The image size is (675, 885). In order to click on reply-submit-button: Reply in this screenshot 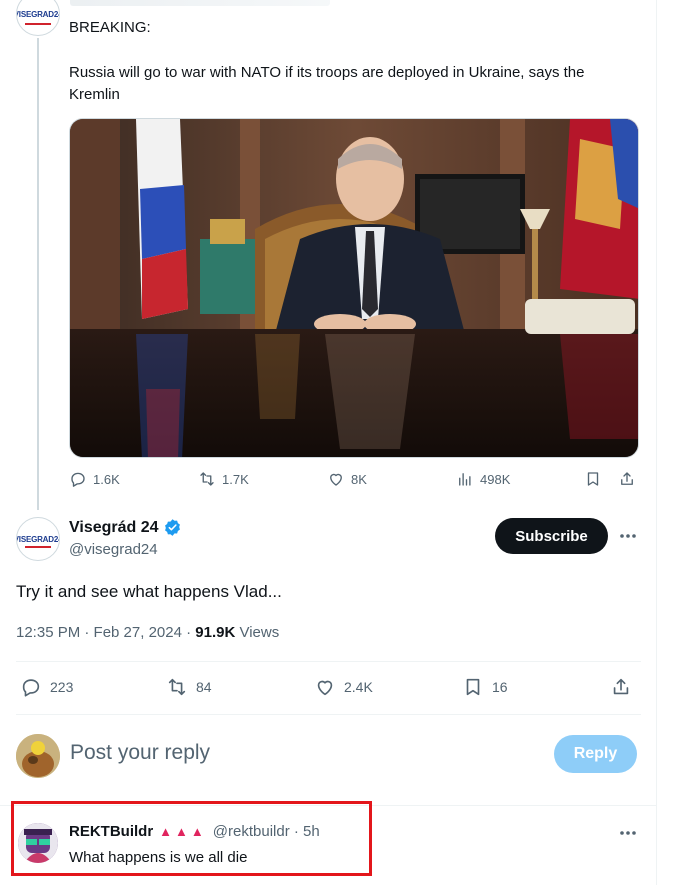, I will do `click(595, 754)`.